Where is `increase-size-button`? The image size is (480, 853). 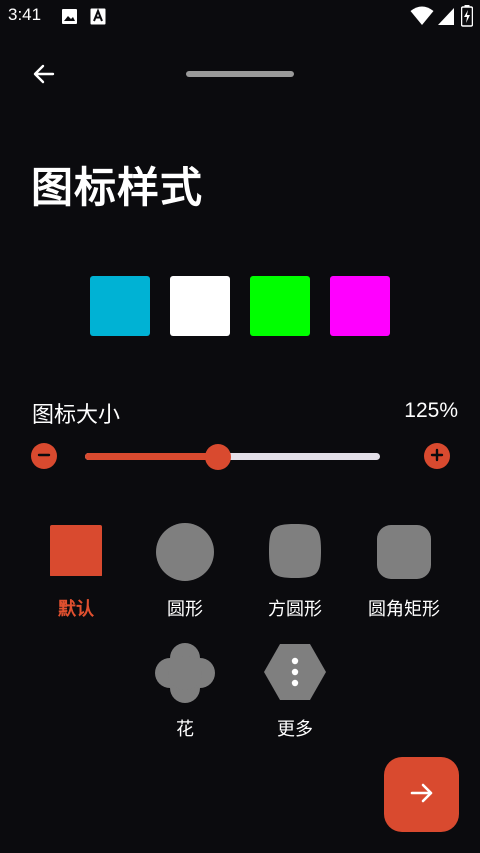
increase-size-button is located at coordinates (437, 456).